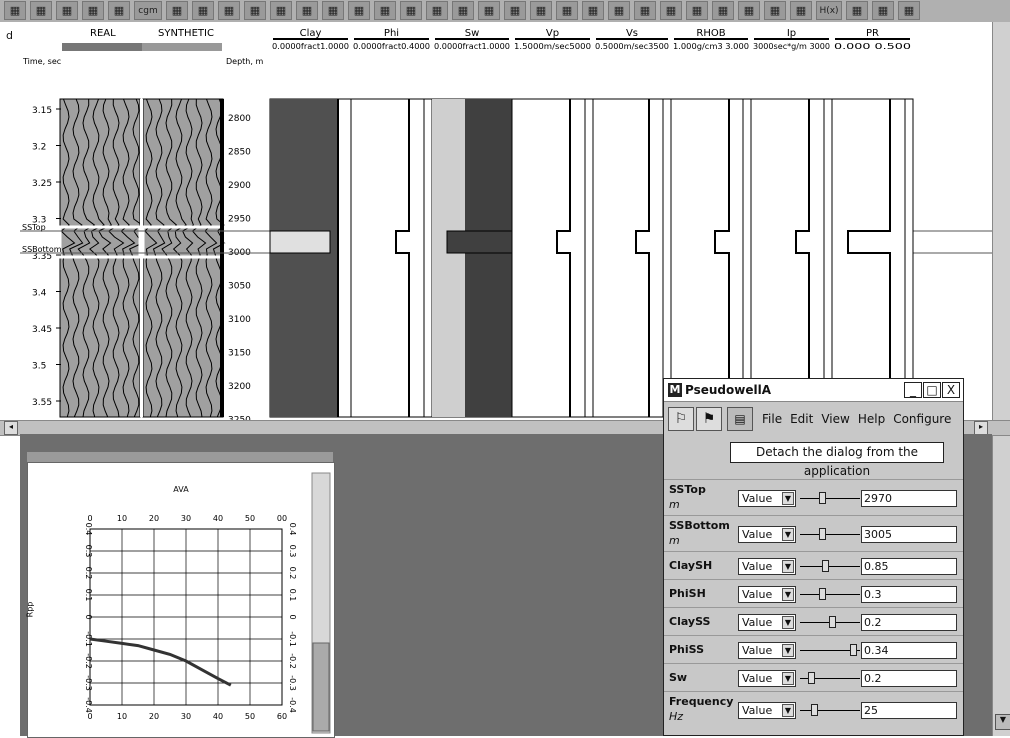 The width and height of the screenshot is (1010, 738). Describe the element at coordinates (857, 10) in the screenshot. I see `db-icon: ▦` at that location.